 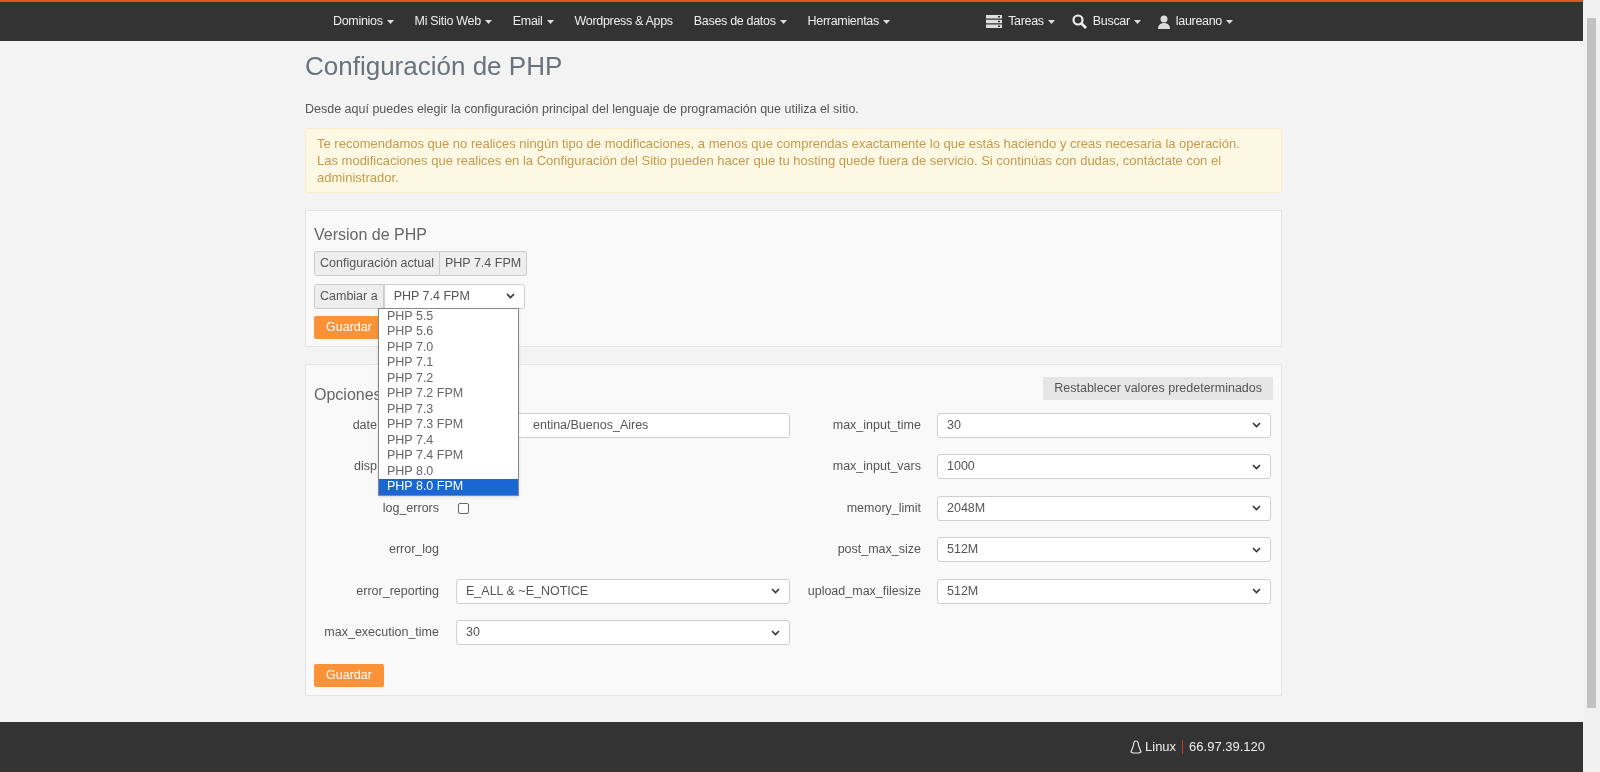 What do you see at coordinates (454, 296) in the screenshot?
I see `version-select: PHP 7.4 FPM` at bounding box center [454, 296].